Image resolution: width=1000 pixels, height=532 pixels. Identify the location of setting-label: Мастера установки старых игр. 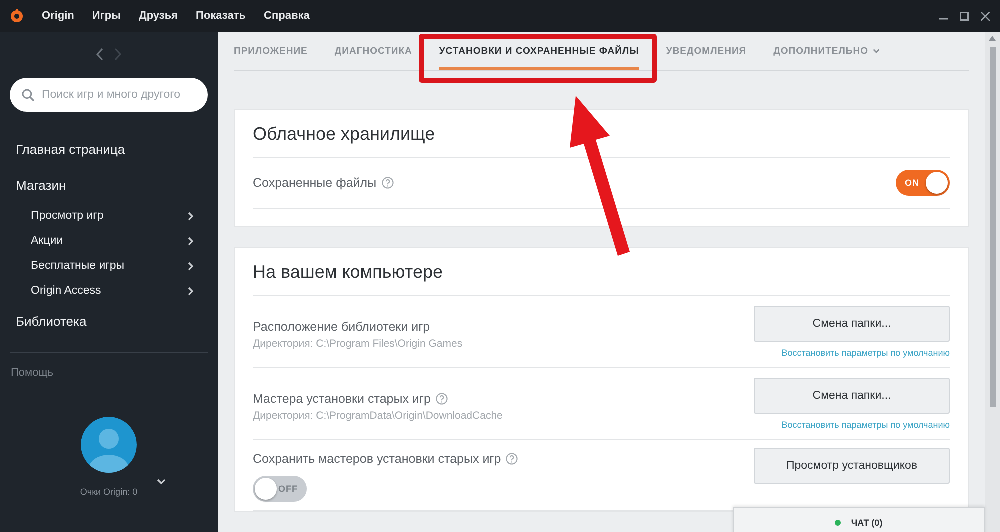
(342, 399).